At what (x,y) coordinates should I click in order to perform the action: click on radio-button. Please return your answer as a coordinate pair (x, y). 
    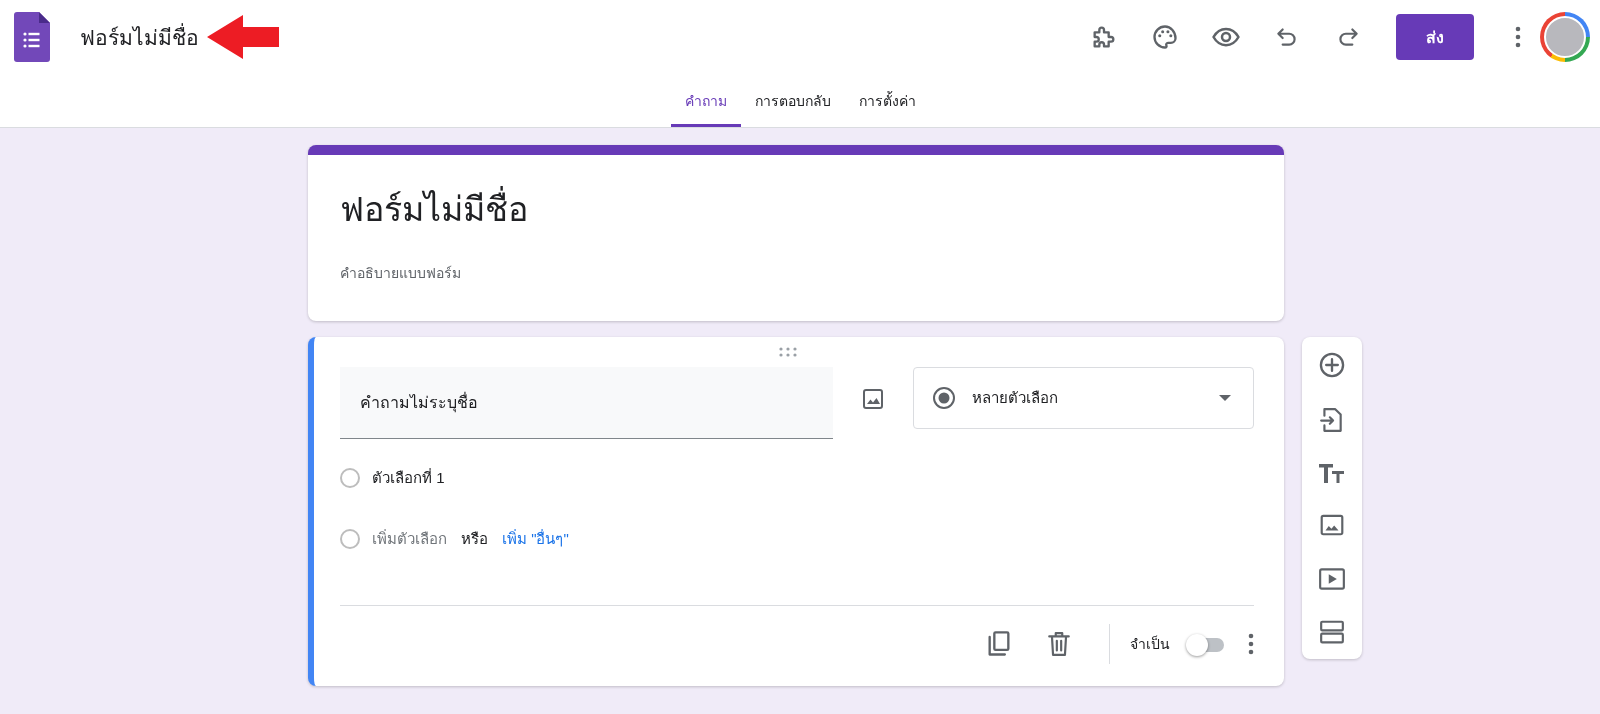
    Looking at the image, I should click on (350, 478).